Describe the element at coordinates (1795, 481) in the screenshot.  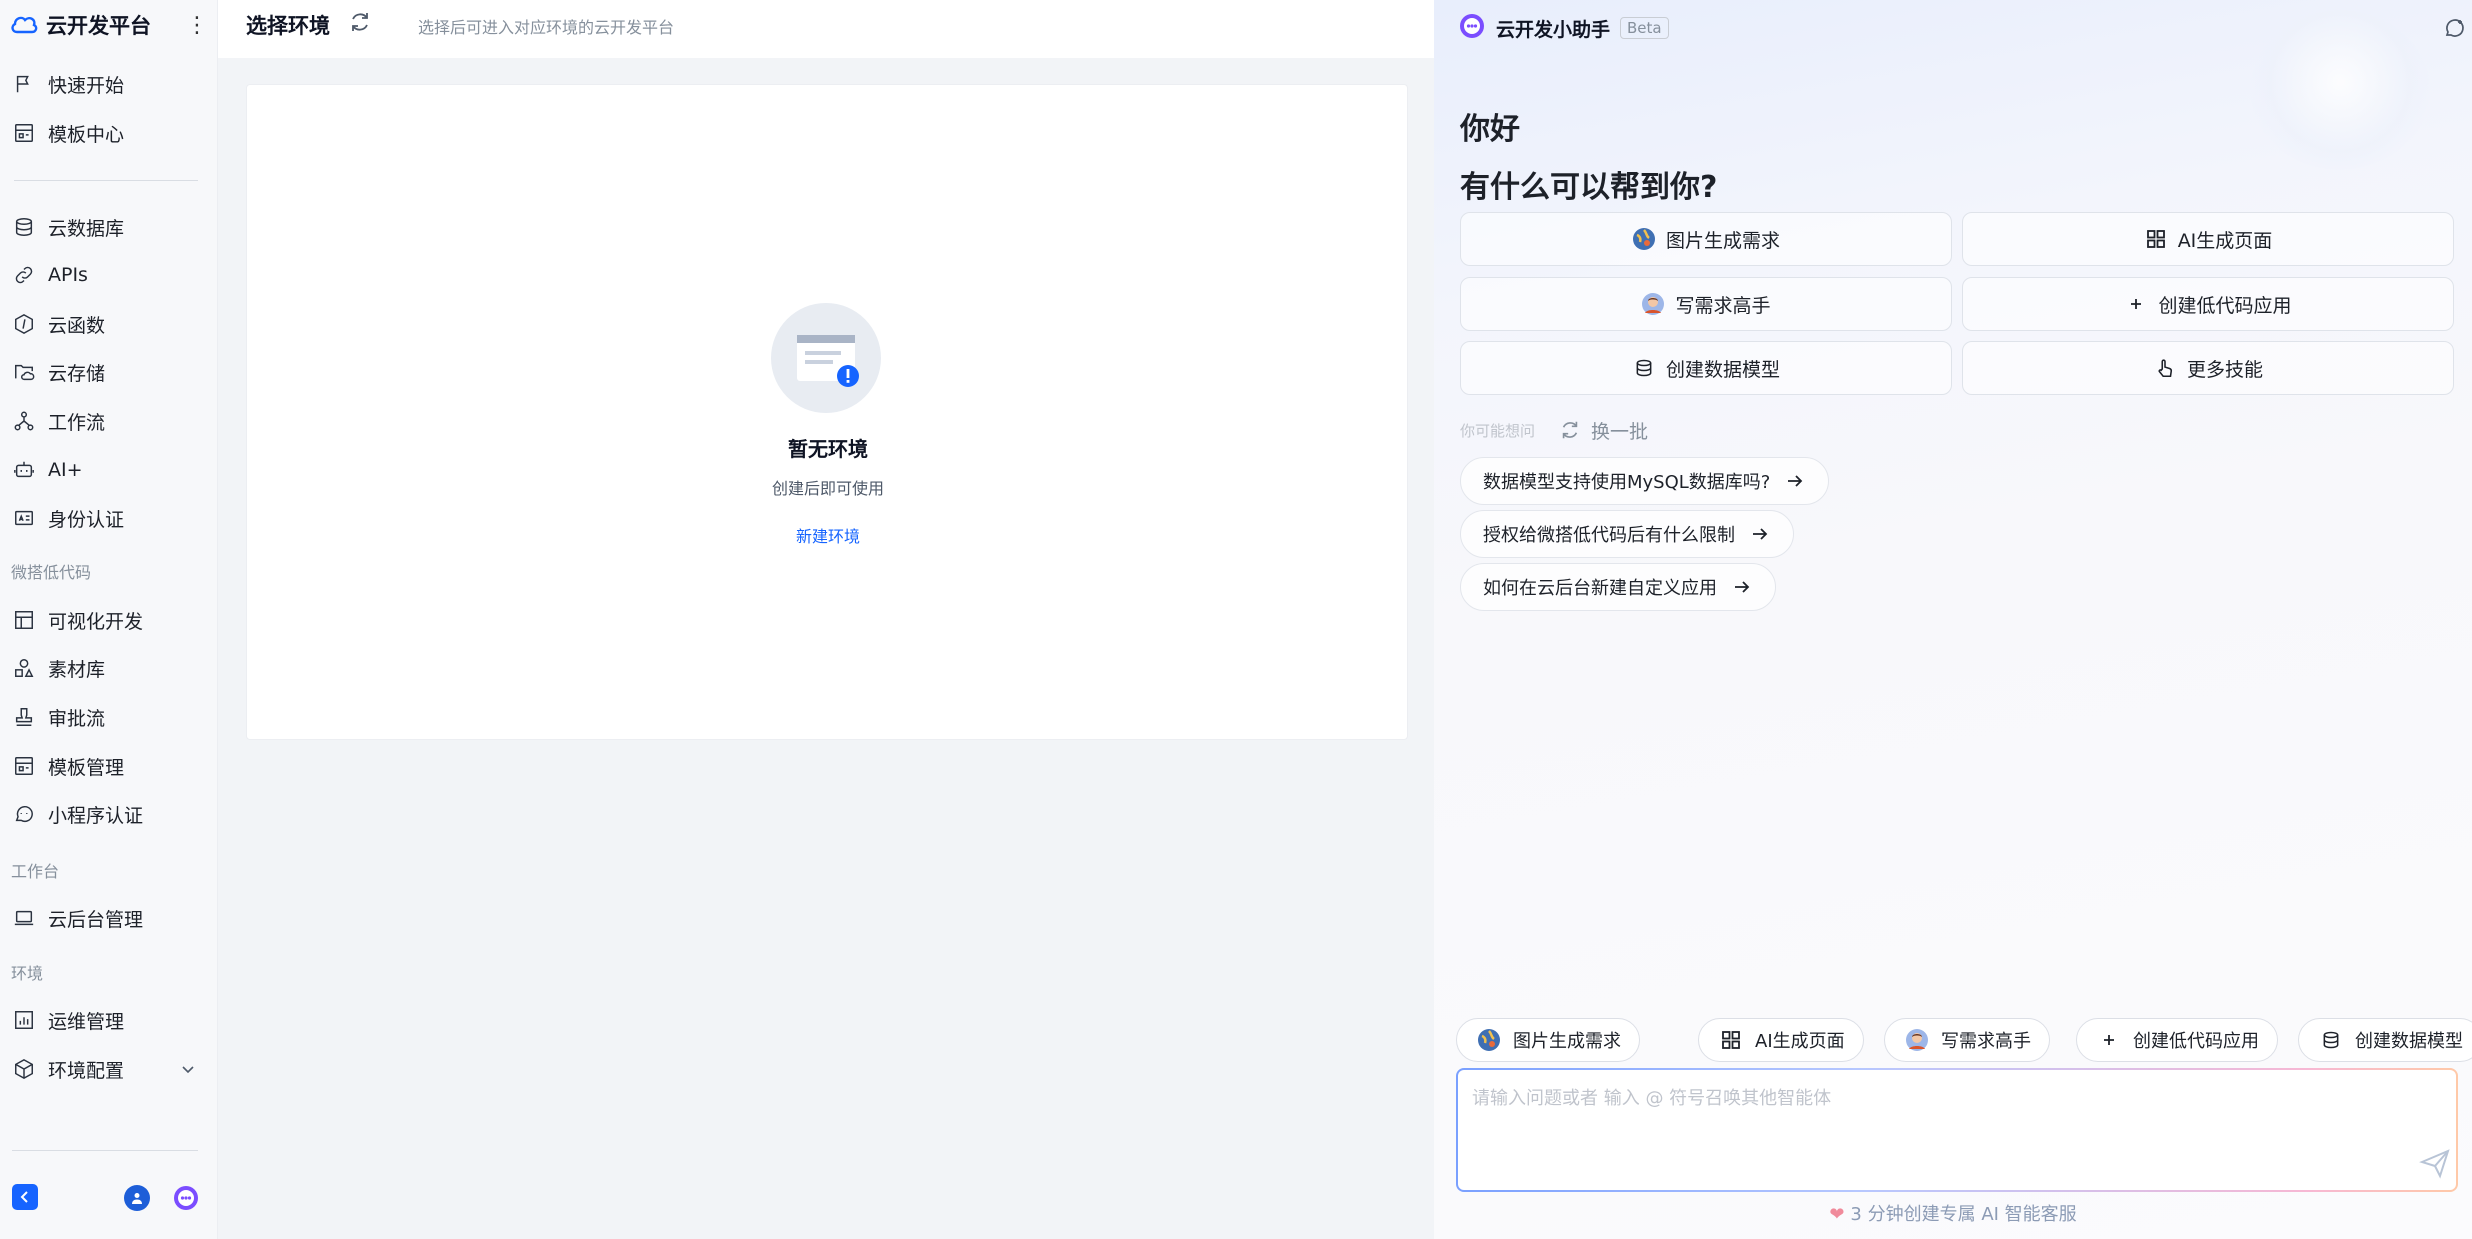
I see `arrow-right-icon` at that location.